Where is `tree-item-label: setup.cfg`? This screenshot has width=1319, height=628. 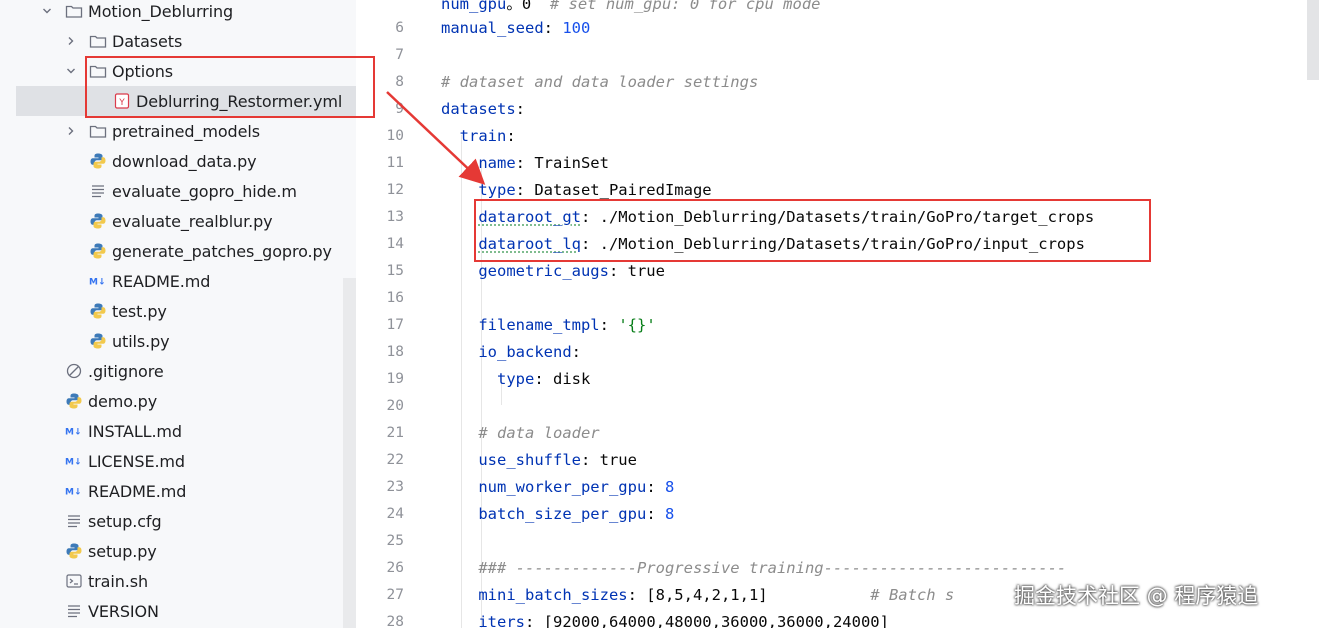
tree-item-label: setup.cfg is located at coordinates (125, 521).